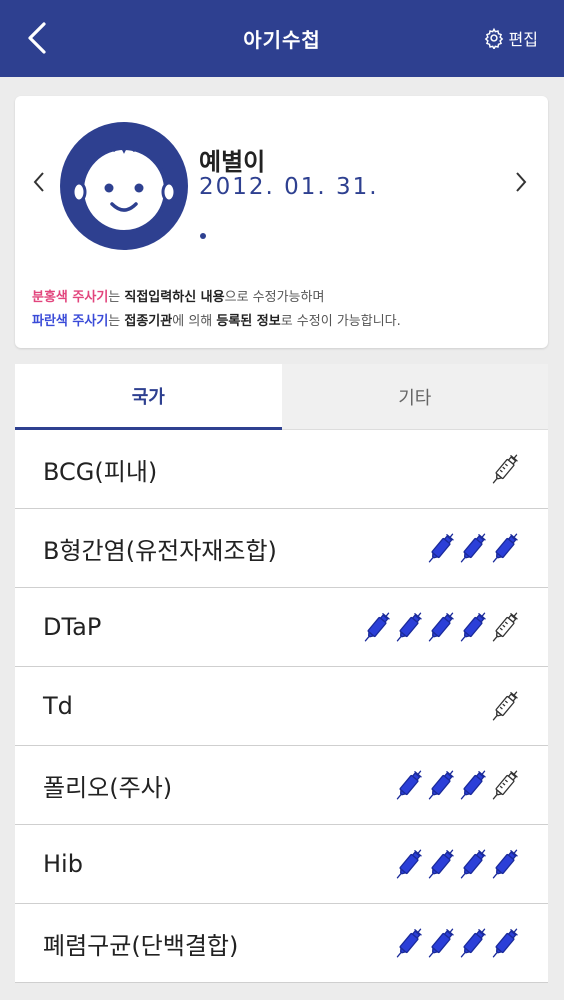 The image size is (564, 1000). I want to click on vaccine-name: Td, so click(58, 706).